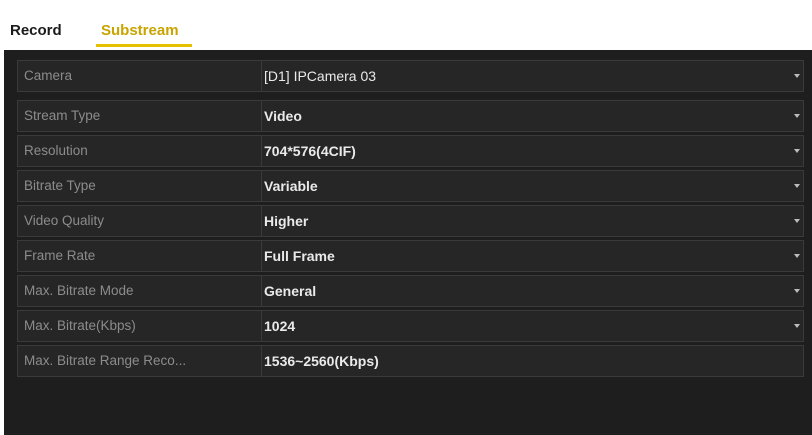 Image resolution: width=812 pixels, height=435 pixels. Describe the element at coordinates (144, 45) in the screenshot. I see `active-tab-indicator` at that location.